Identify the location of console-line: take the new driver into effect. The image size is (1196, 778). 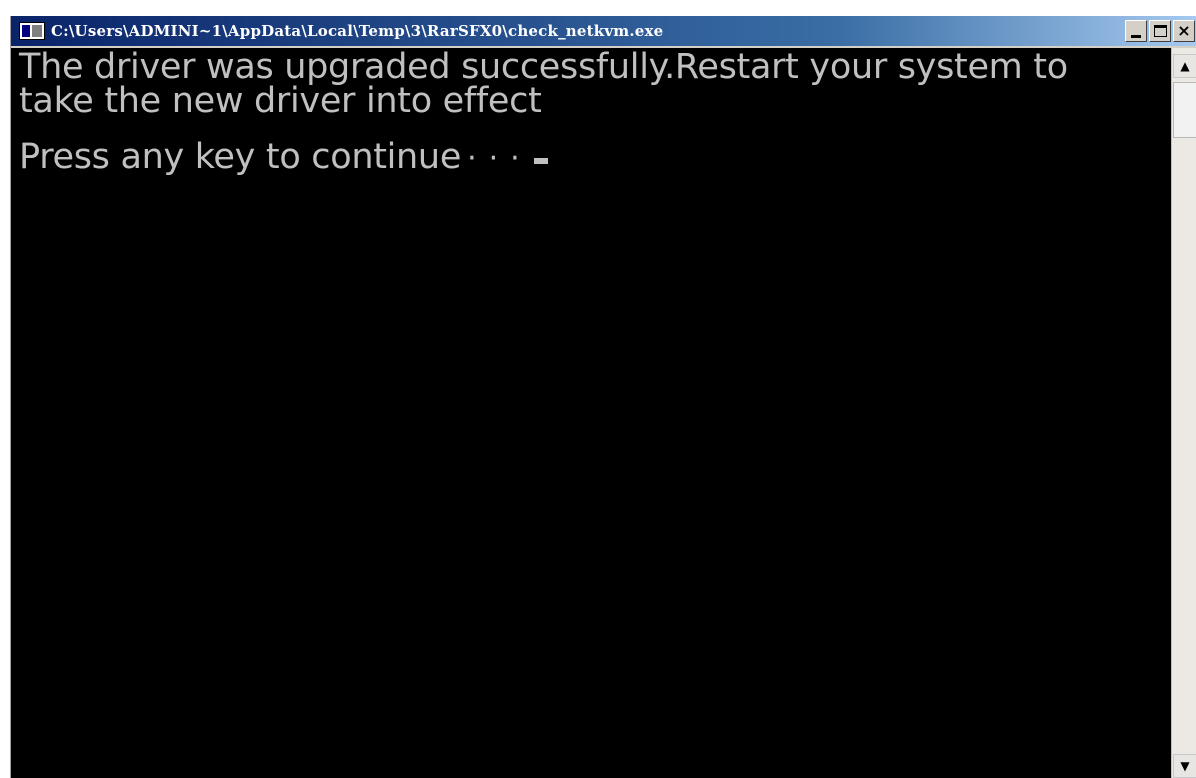
(280, 101).